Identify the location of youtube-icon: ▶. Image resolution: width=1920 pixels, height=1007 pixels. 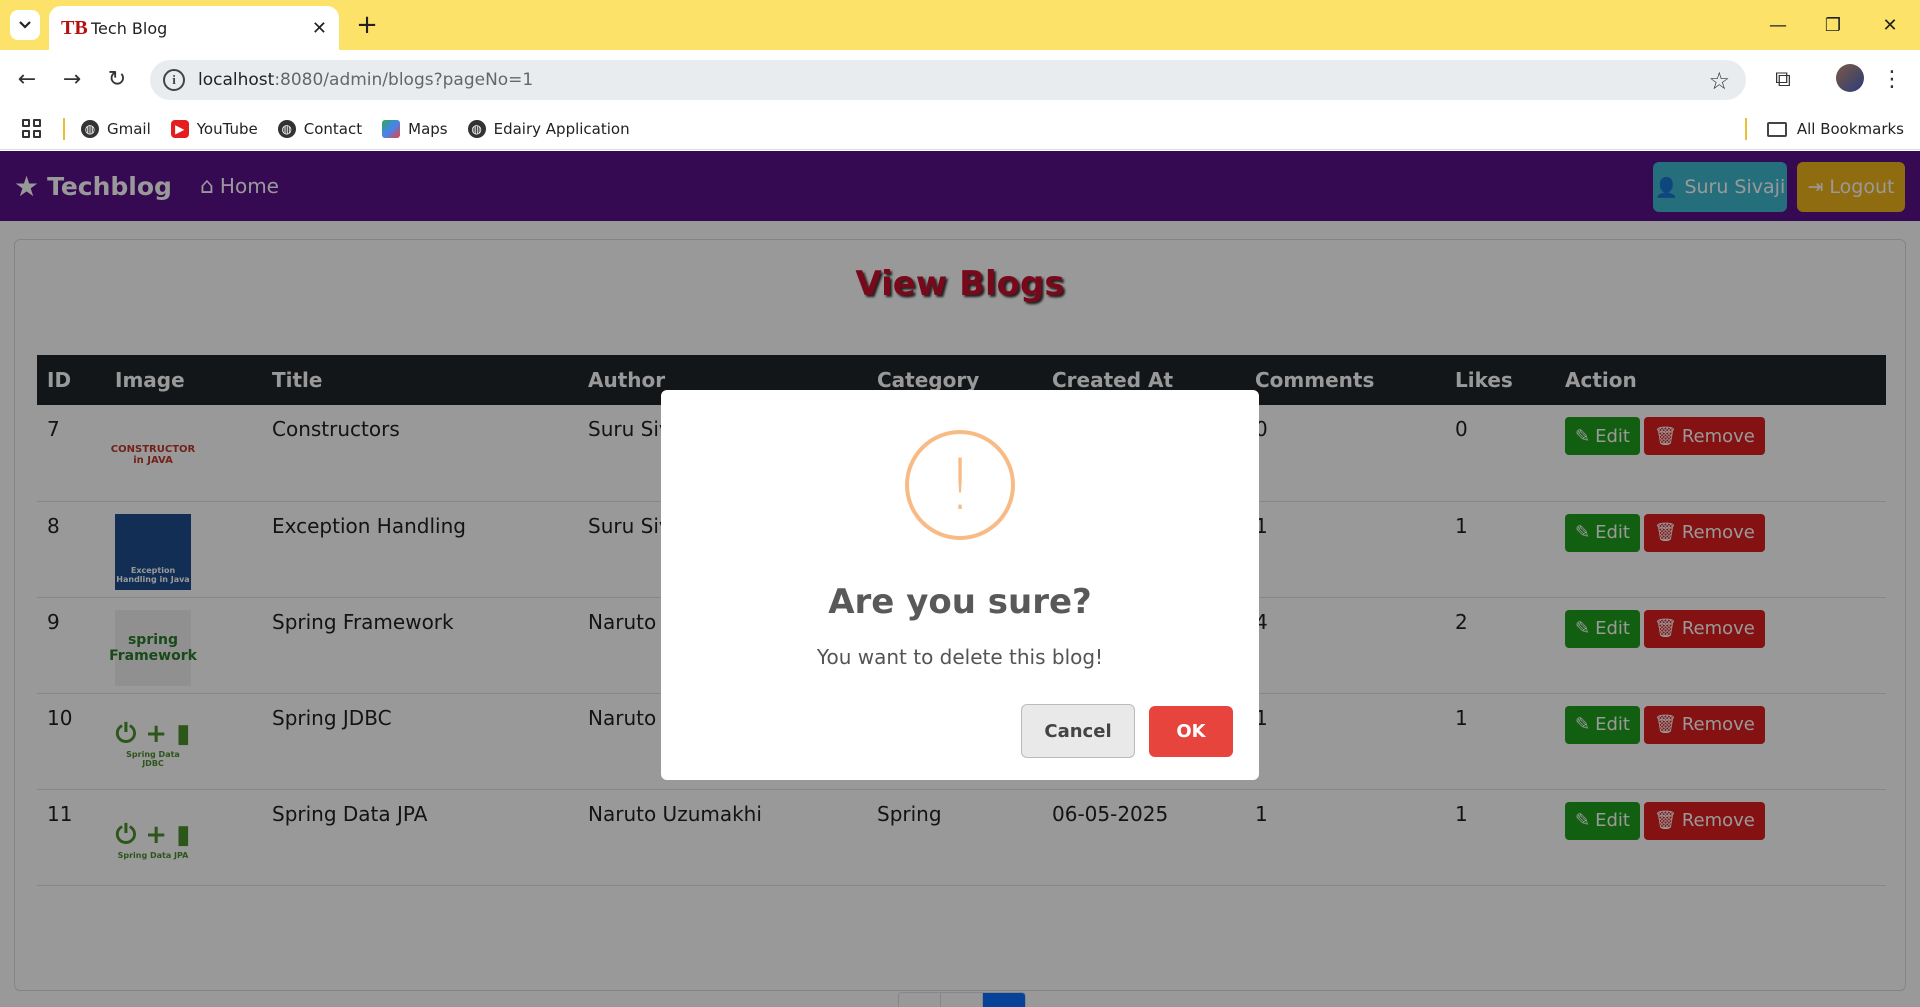
(179, 128).